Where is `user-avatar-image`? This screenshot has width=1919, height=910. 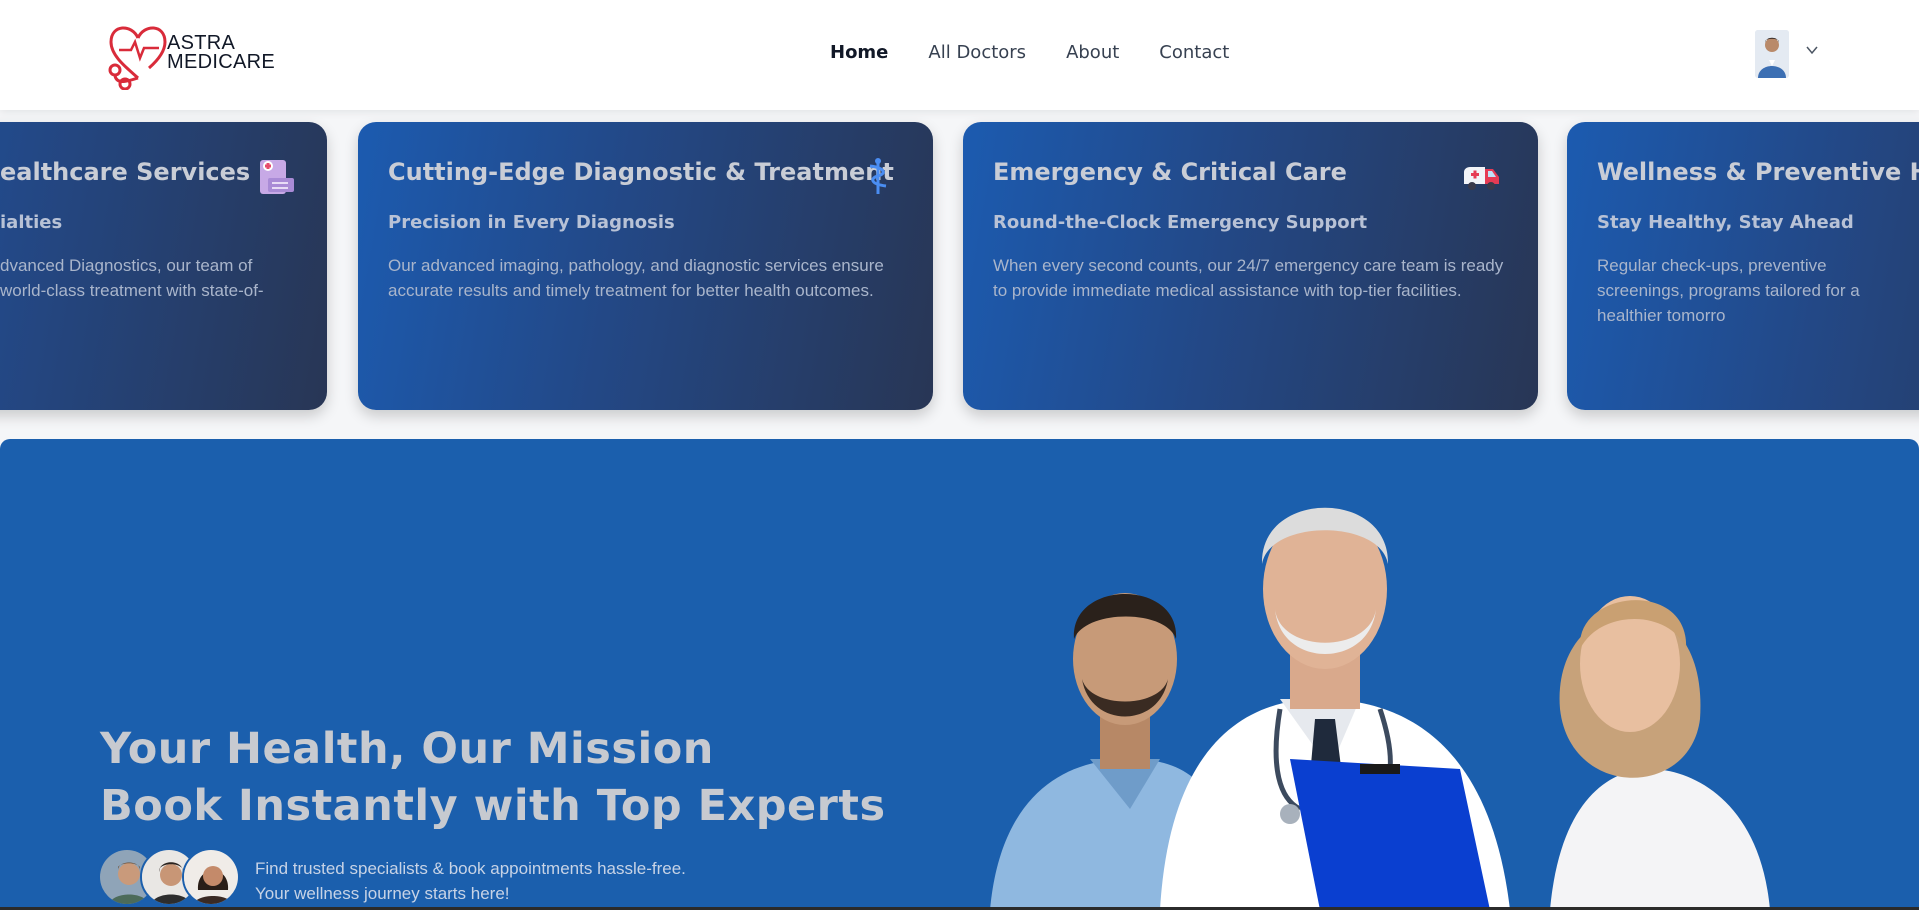 user-avatar-image is located at coordinates (1772, 54).